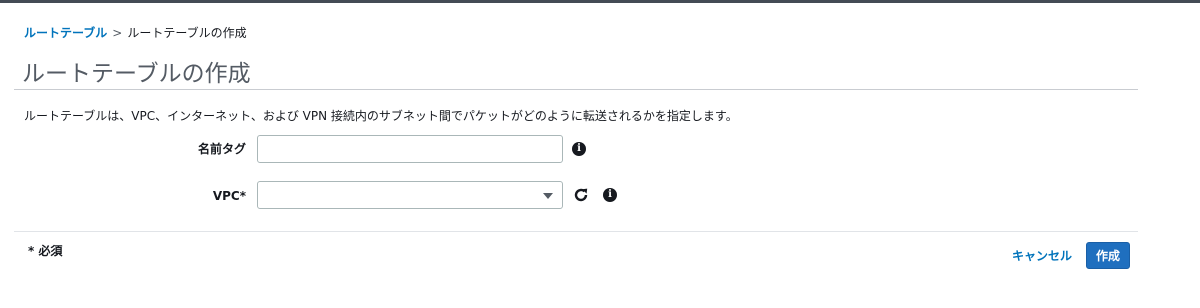 The width and height of the screenshot is (1200, 308). I want to click on title-divider, so click(576, 89).